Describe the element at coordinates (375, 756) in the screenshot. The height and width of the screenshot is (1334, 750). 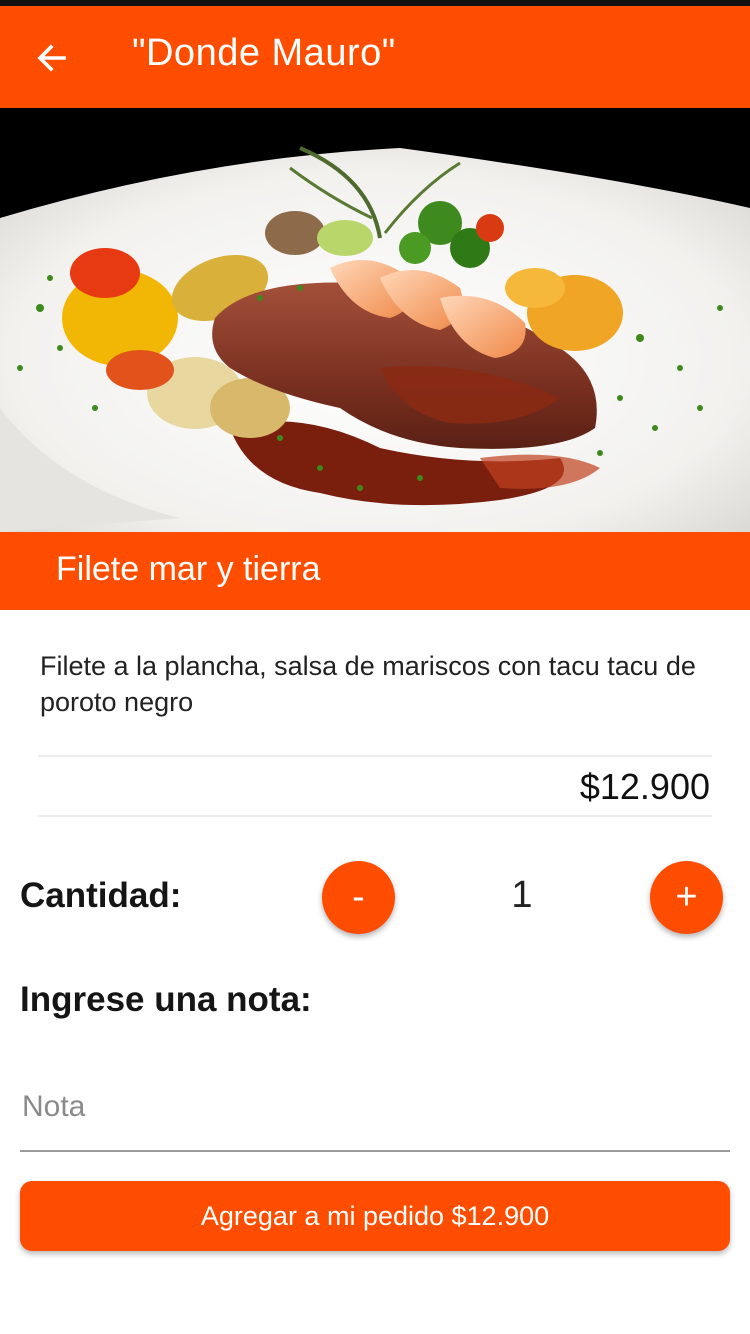
I see `divider-top` at that location.